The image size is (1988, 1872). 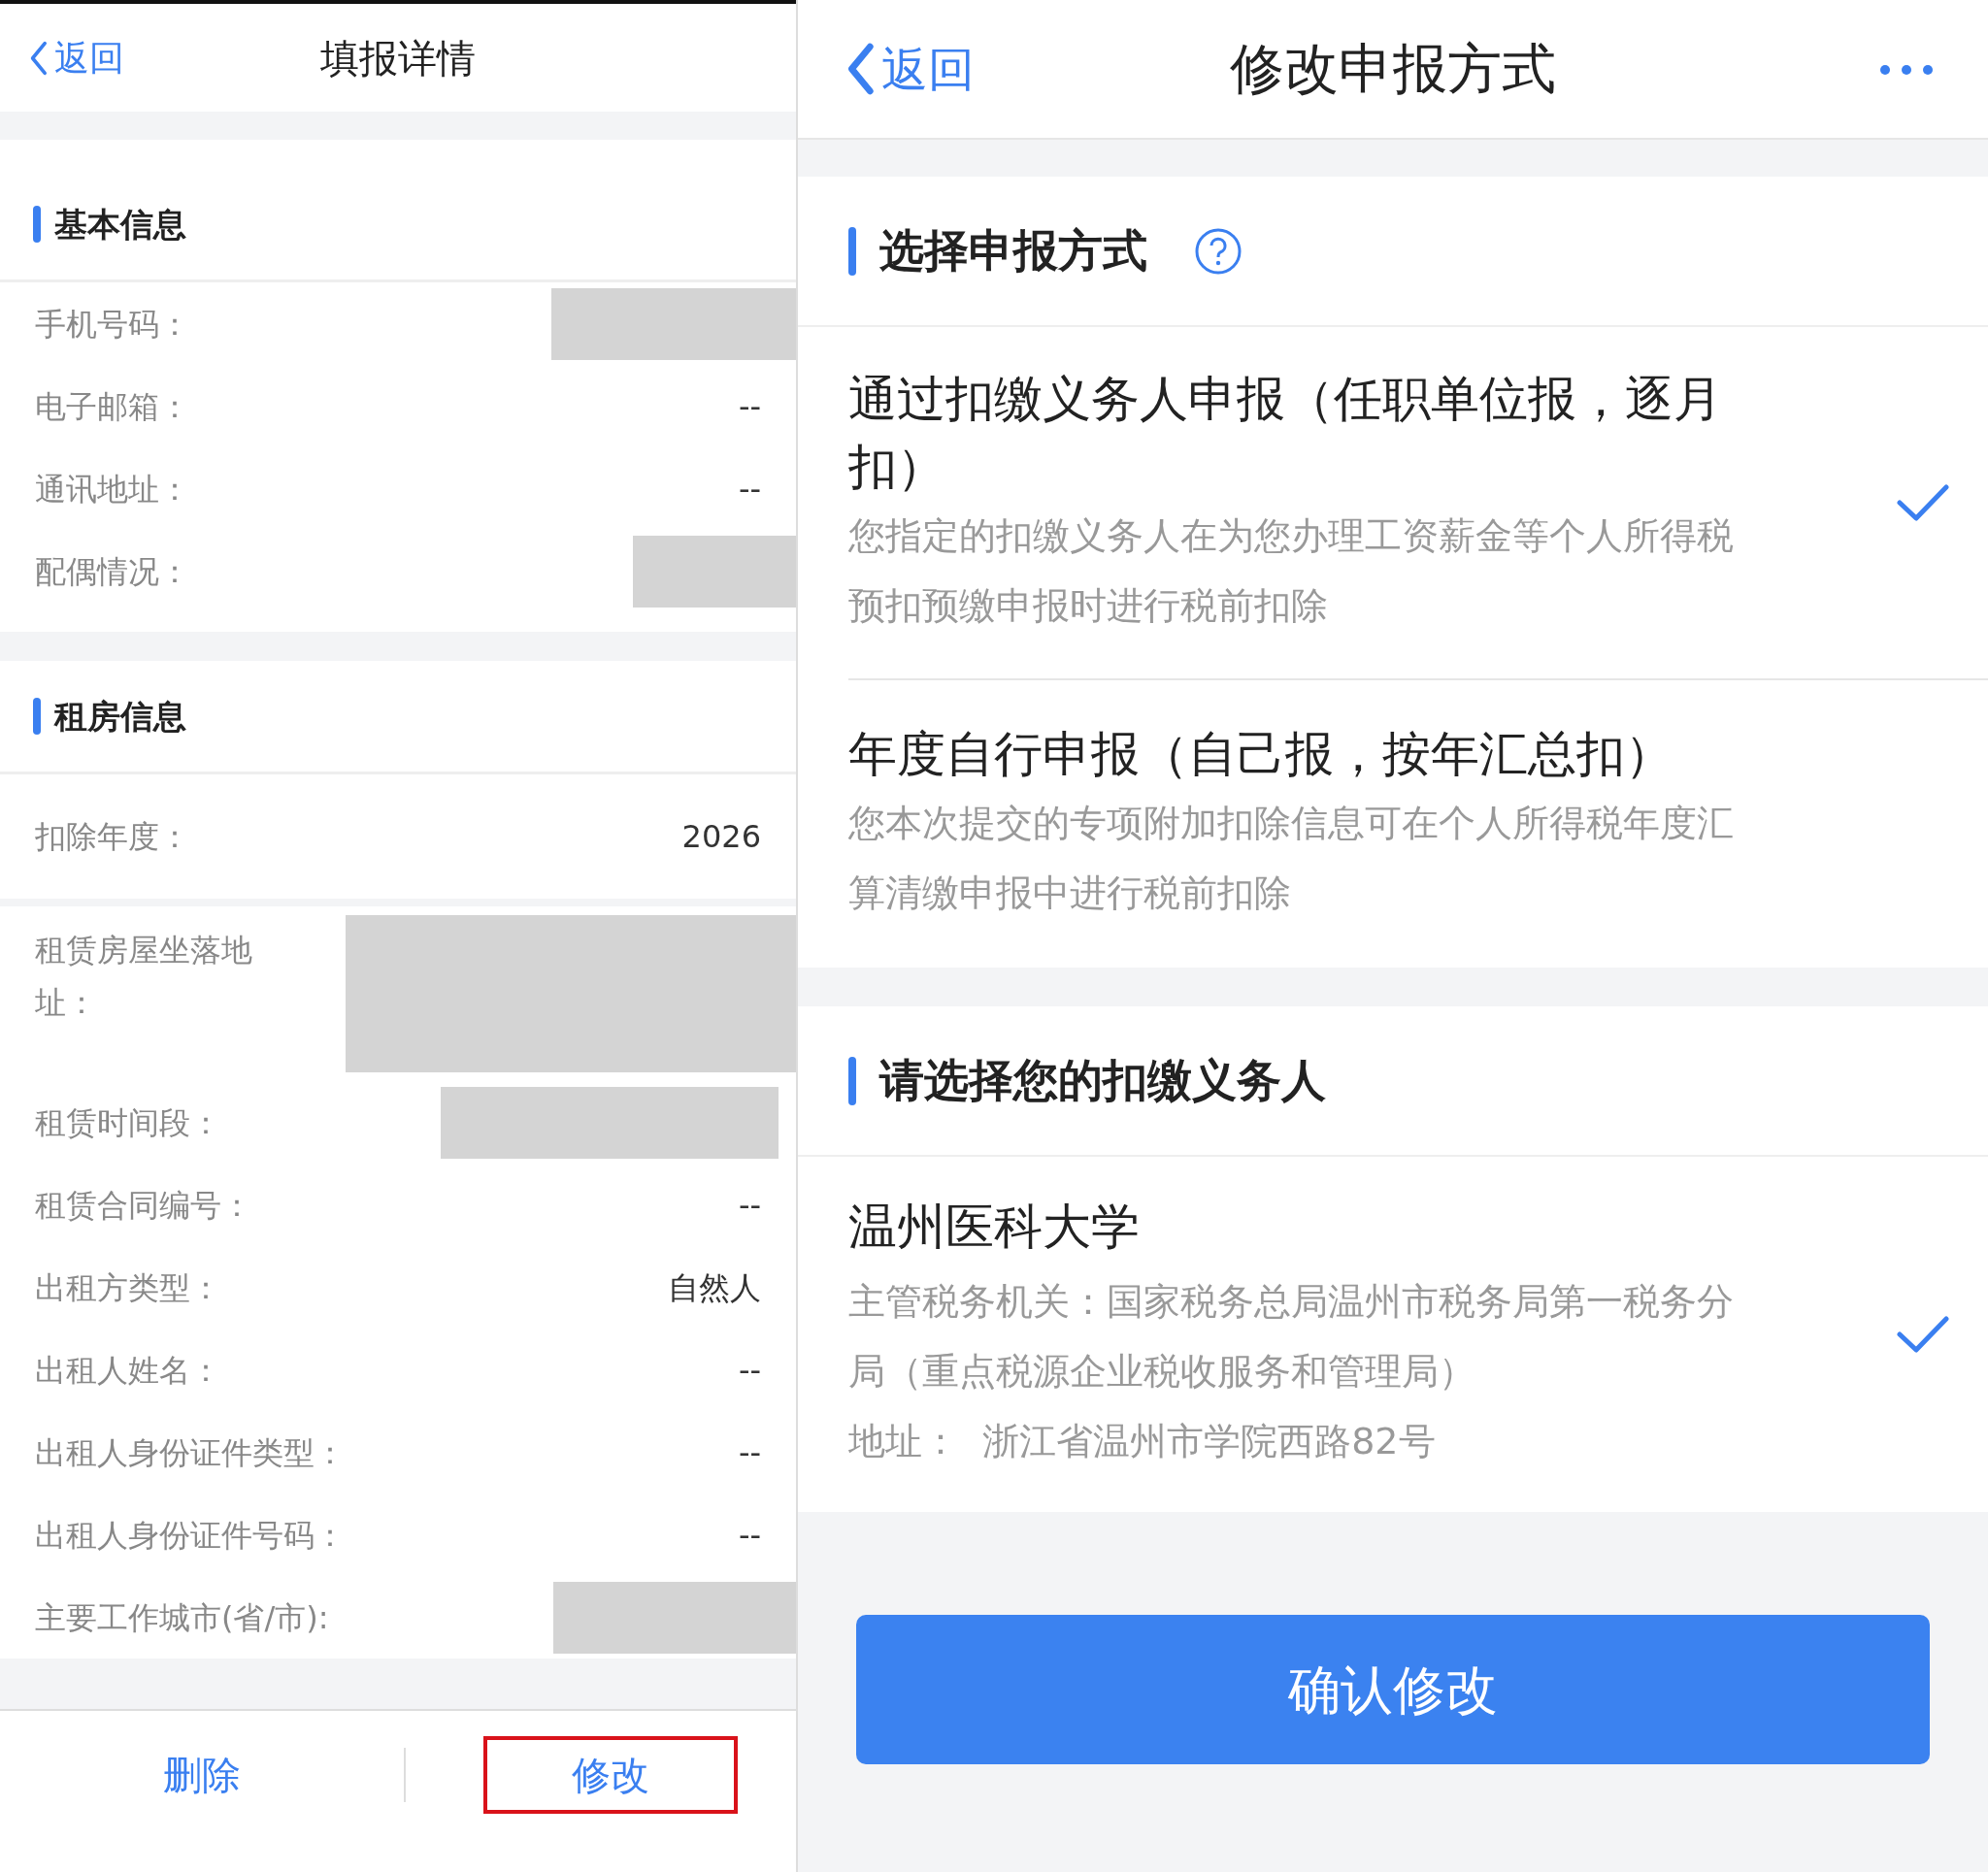 What do you see at coordinates (202, 1775) in the screenshot?
I see `action-button: 删除` at bounding box center [202, 1775].